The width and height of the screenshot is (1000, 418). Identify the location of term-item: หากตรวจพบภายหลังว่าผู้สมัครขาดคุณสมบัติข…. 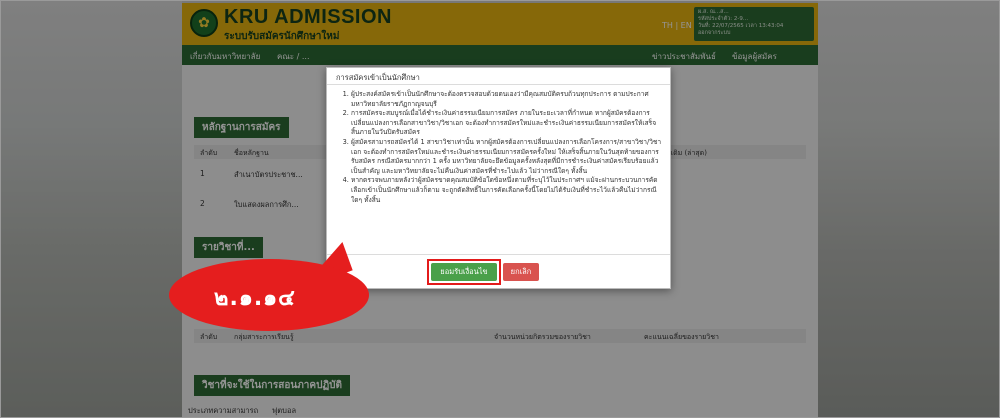
(507, 190).